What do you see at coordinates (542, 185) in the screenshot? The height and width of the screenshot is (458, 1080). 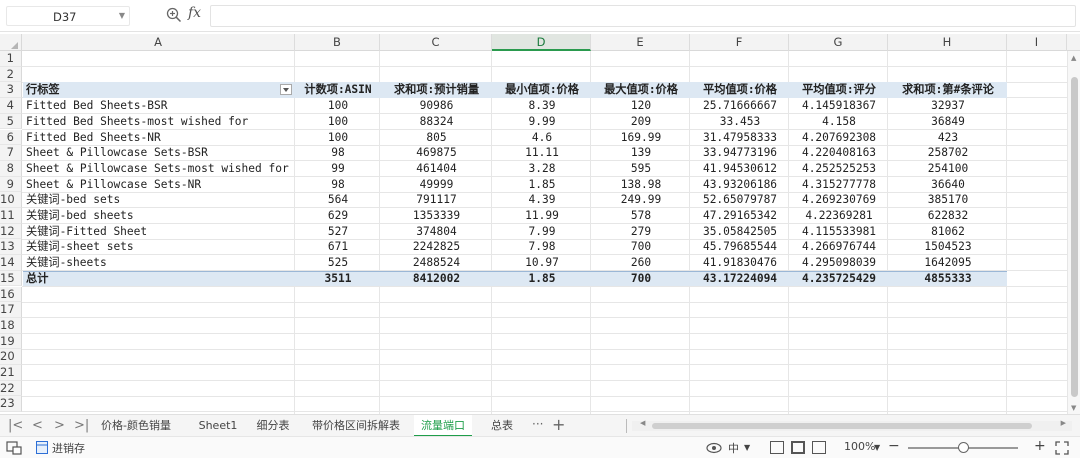 I see `value-cell: 1.85` at bounding box center [542, 185].